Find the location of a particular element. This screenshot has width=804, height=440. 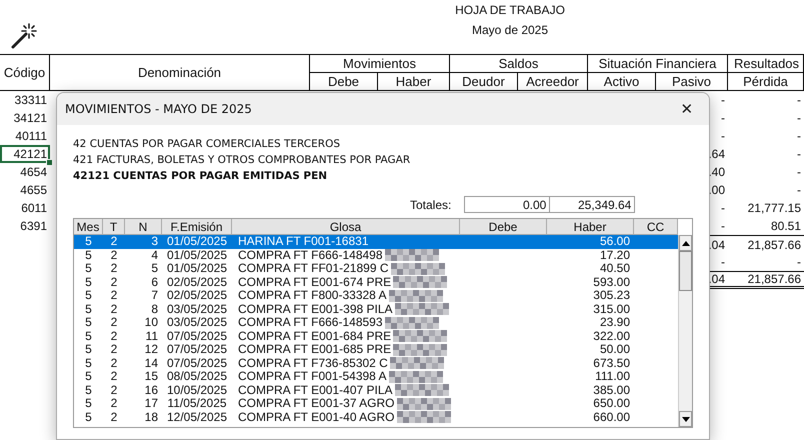

code-cell: 6391 is located at coordinates (25, 226).